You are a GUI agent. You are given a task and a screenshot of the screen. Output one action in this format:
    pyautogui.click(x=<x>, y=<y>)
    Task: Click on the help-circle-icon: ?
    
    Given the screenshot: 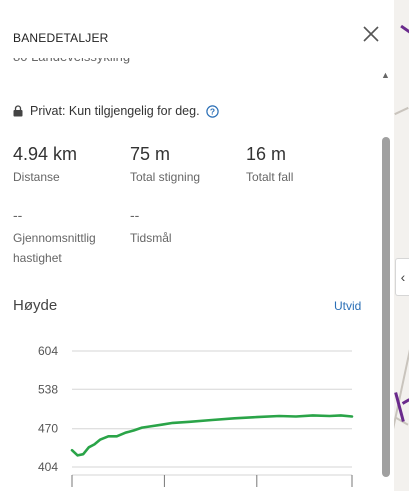 What is the action you would take?
    pyautogui.click(x=212, y=111)
    